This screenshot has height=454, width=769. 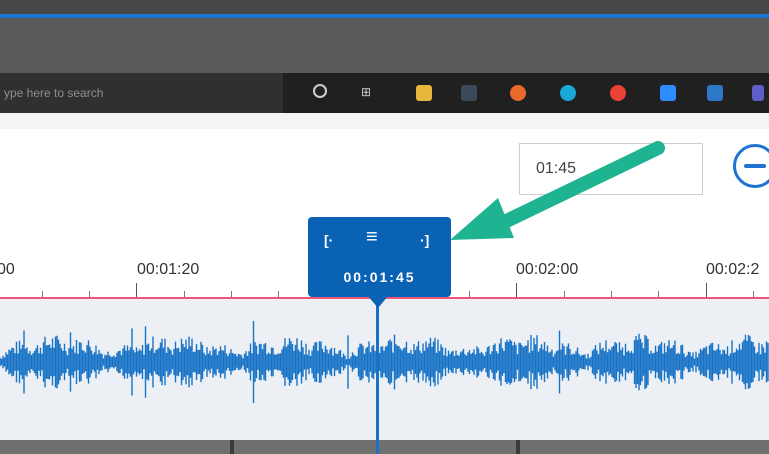 What do you see at coordinates (372, 237) in the screenshot?
I see `menu-icon: ≡` at bounding box center [372, 237].